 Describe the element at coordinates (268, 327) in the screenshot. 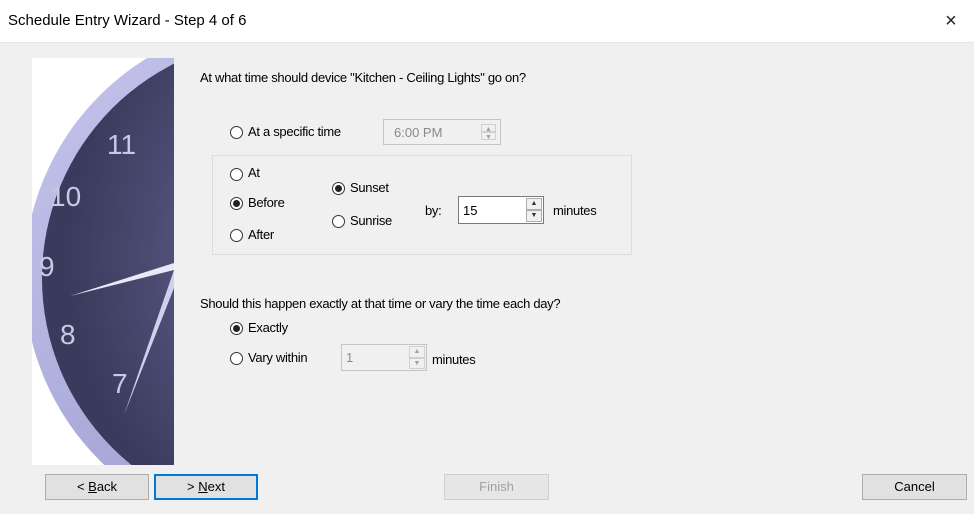

I see `exactly-label: Exactly` at that location.